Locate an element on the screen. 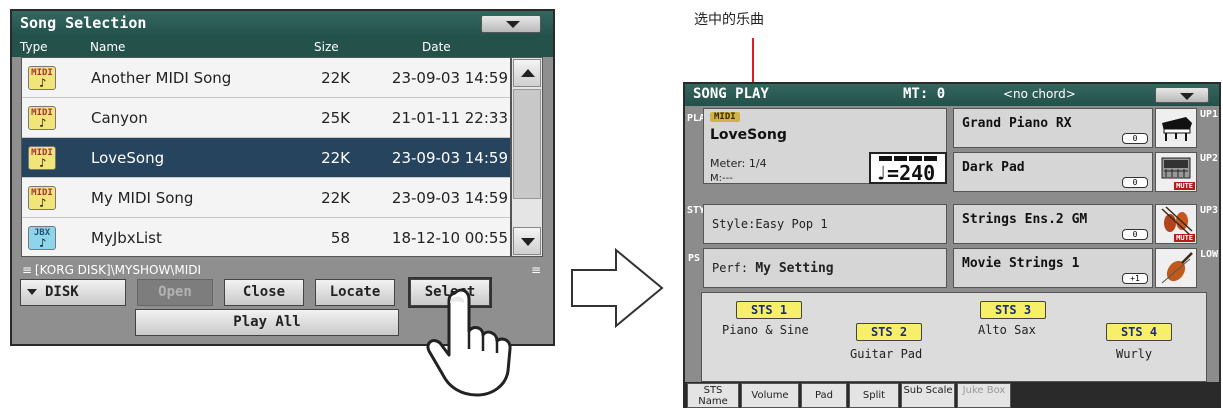  tab-sub-scale: Sub Scale is located at coordinates (928, 395).